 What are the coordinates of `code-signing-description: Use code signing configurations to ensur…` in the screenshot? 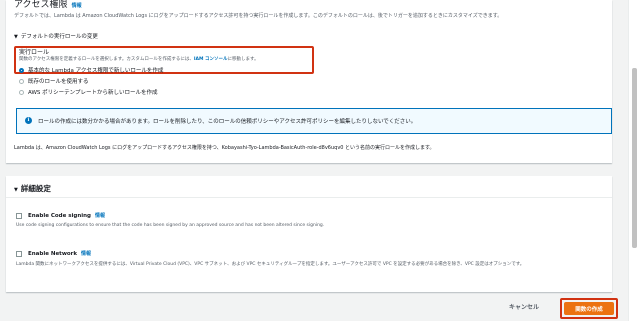 It's located at (170, 225).